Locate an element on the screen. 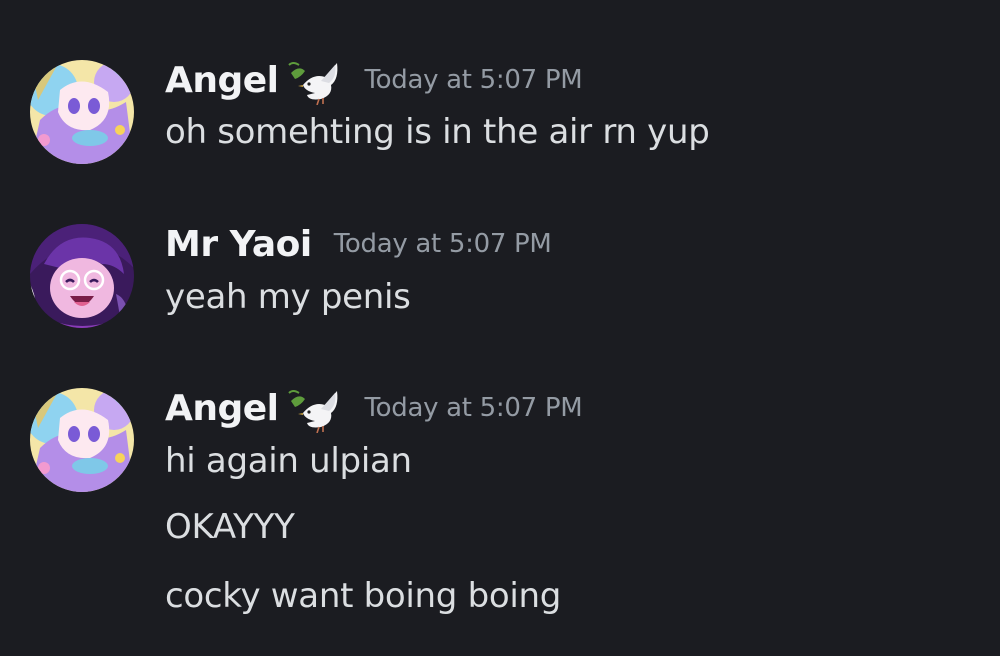 The height and width of the screenshot is (656, 1000). message-text: hi again ulpian is located at coordinates (288, 461).